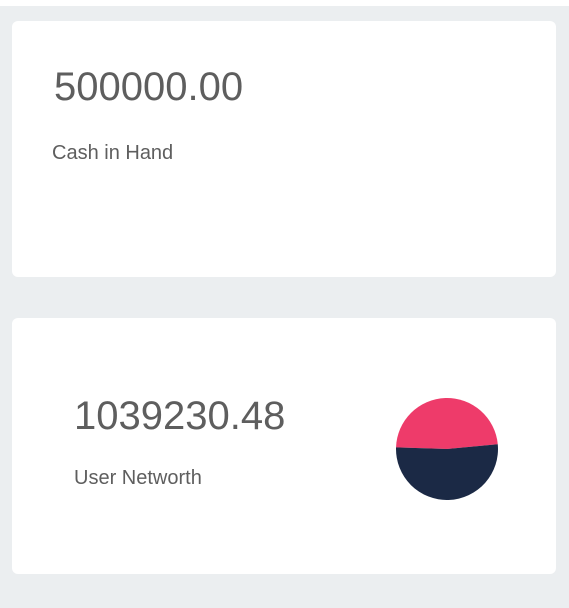 The image size is (569, 608). Describe the element at coordinates (149, 87) in the screenshot. I see `cash-in-hand-value: 500000.00` at that location.